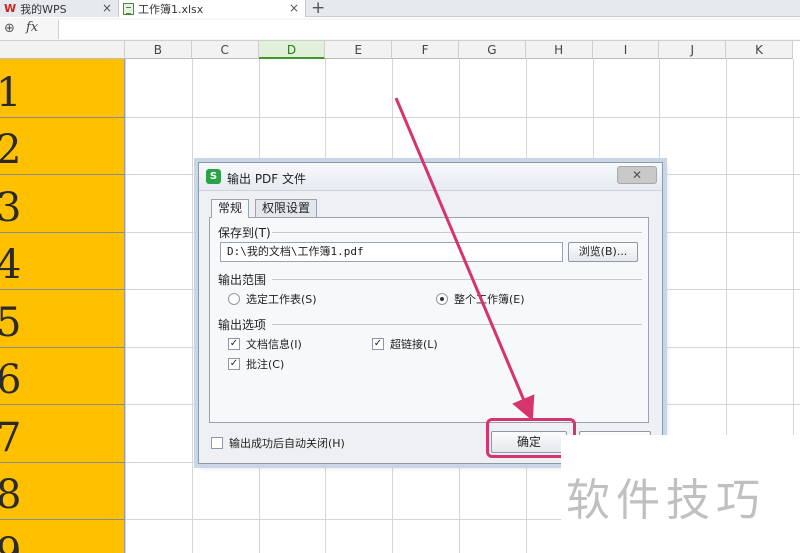 The image size is (800, 553). What do you see at coordinates (666, 500) in the screenshot?
I see `watermark-text: 软件技巧` at bounding box center [666, 500].